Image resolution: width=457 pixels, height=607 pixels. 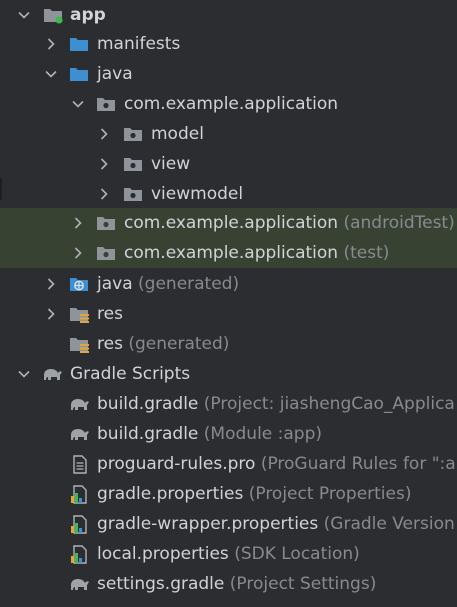 I want to click on tree-row-label: com.example.application, so click(x=231, y=104).